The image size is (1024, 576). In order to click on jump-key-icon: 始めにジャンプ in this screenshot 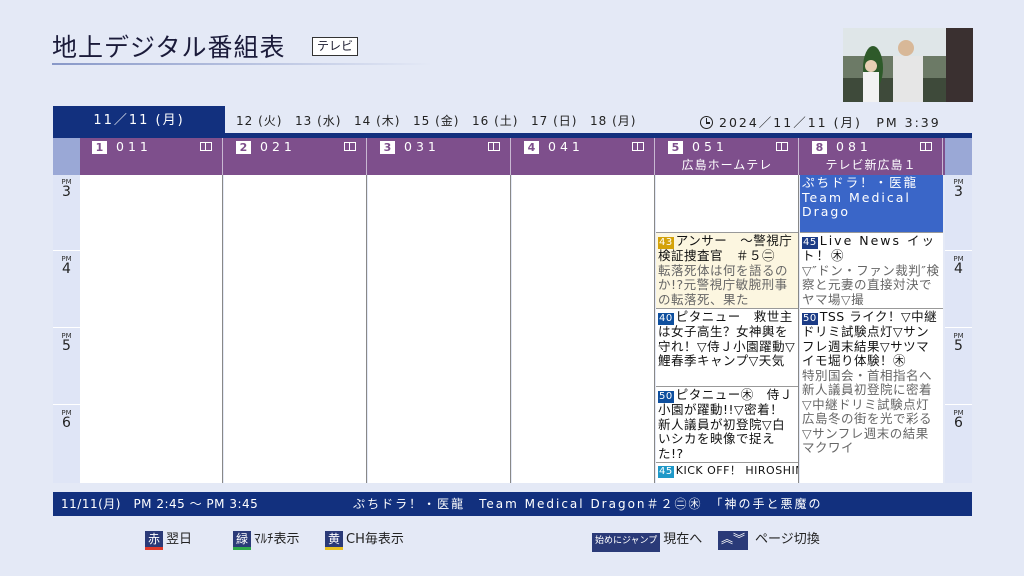, I will do `click(626, 542)`.